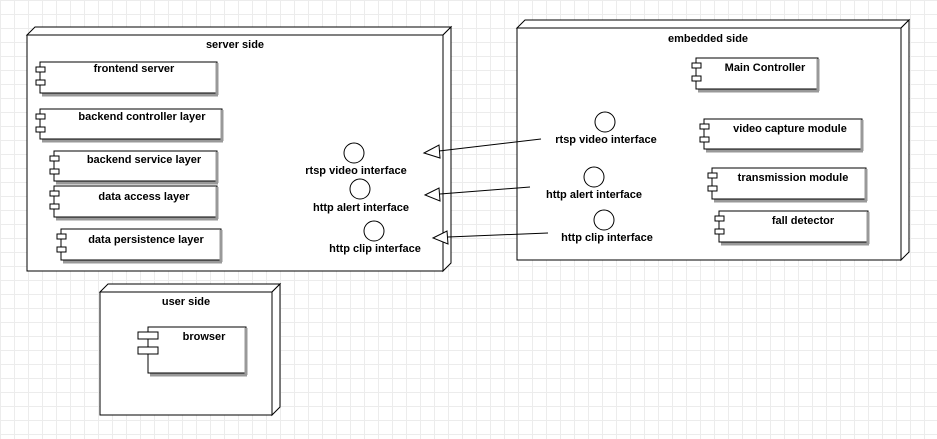 Image resolution: width=937 pixels, height=439 pixels. What do you see at coordinates (787, 185) in the screenshot?
I see `component-transmission-module: transmission module` at bounding box center [787, 185].